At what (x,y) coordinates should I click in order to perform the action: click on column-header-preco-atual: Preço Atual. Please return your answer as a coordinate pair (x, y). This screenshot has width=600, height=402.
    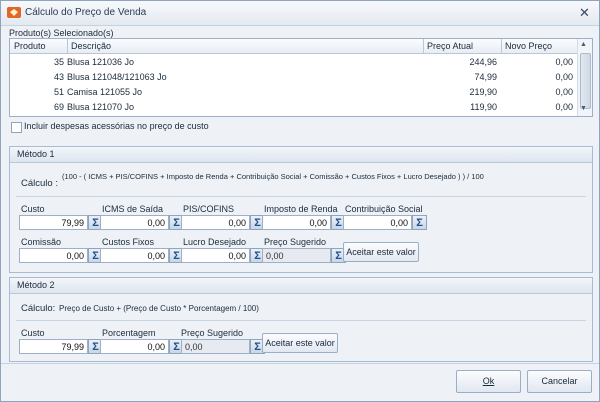
    Looking at the image, I should click on (450, 46).